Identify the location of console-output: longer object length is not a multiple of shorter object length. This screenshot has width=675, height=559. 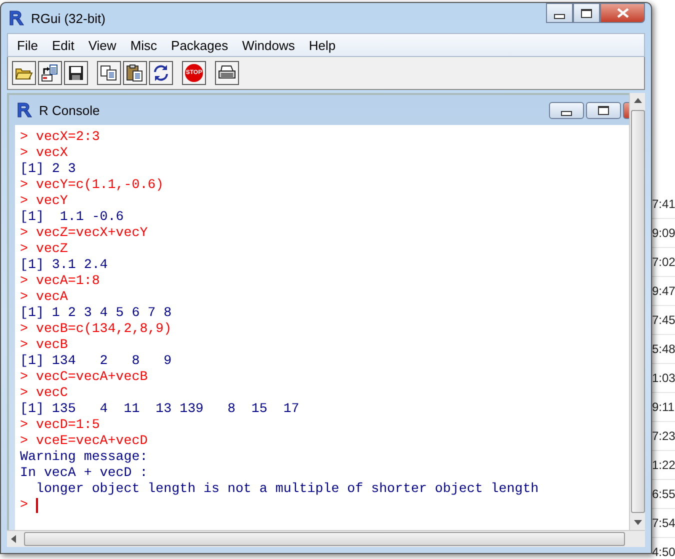
(286, 489).